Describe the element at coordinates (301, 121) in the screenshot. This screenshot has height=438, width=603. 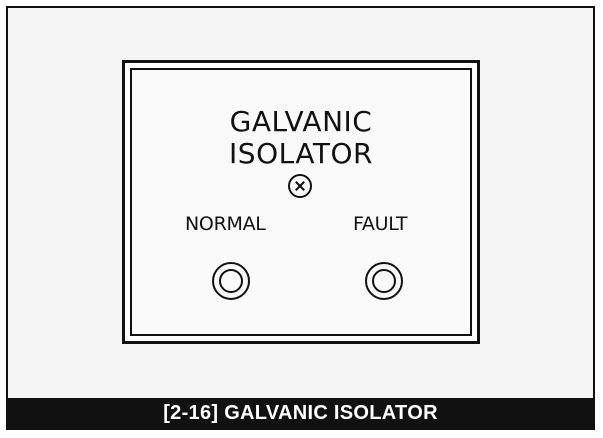
I see `panel-title-line-1: GALVANIC` at that location.